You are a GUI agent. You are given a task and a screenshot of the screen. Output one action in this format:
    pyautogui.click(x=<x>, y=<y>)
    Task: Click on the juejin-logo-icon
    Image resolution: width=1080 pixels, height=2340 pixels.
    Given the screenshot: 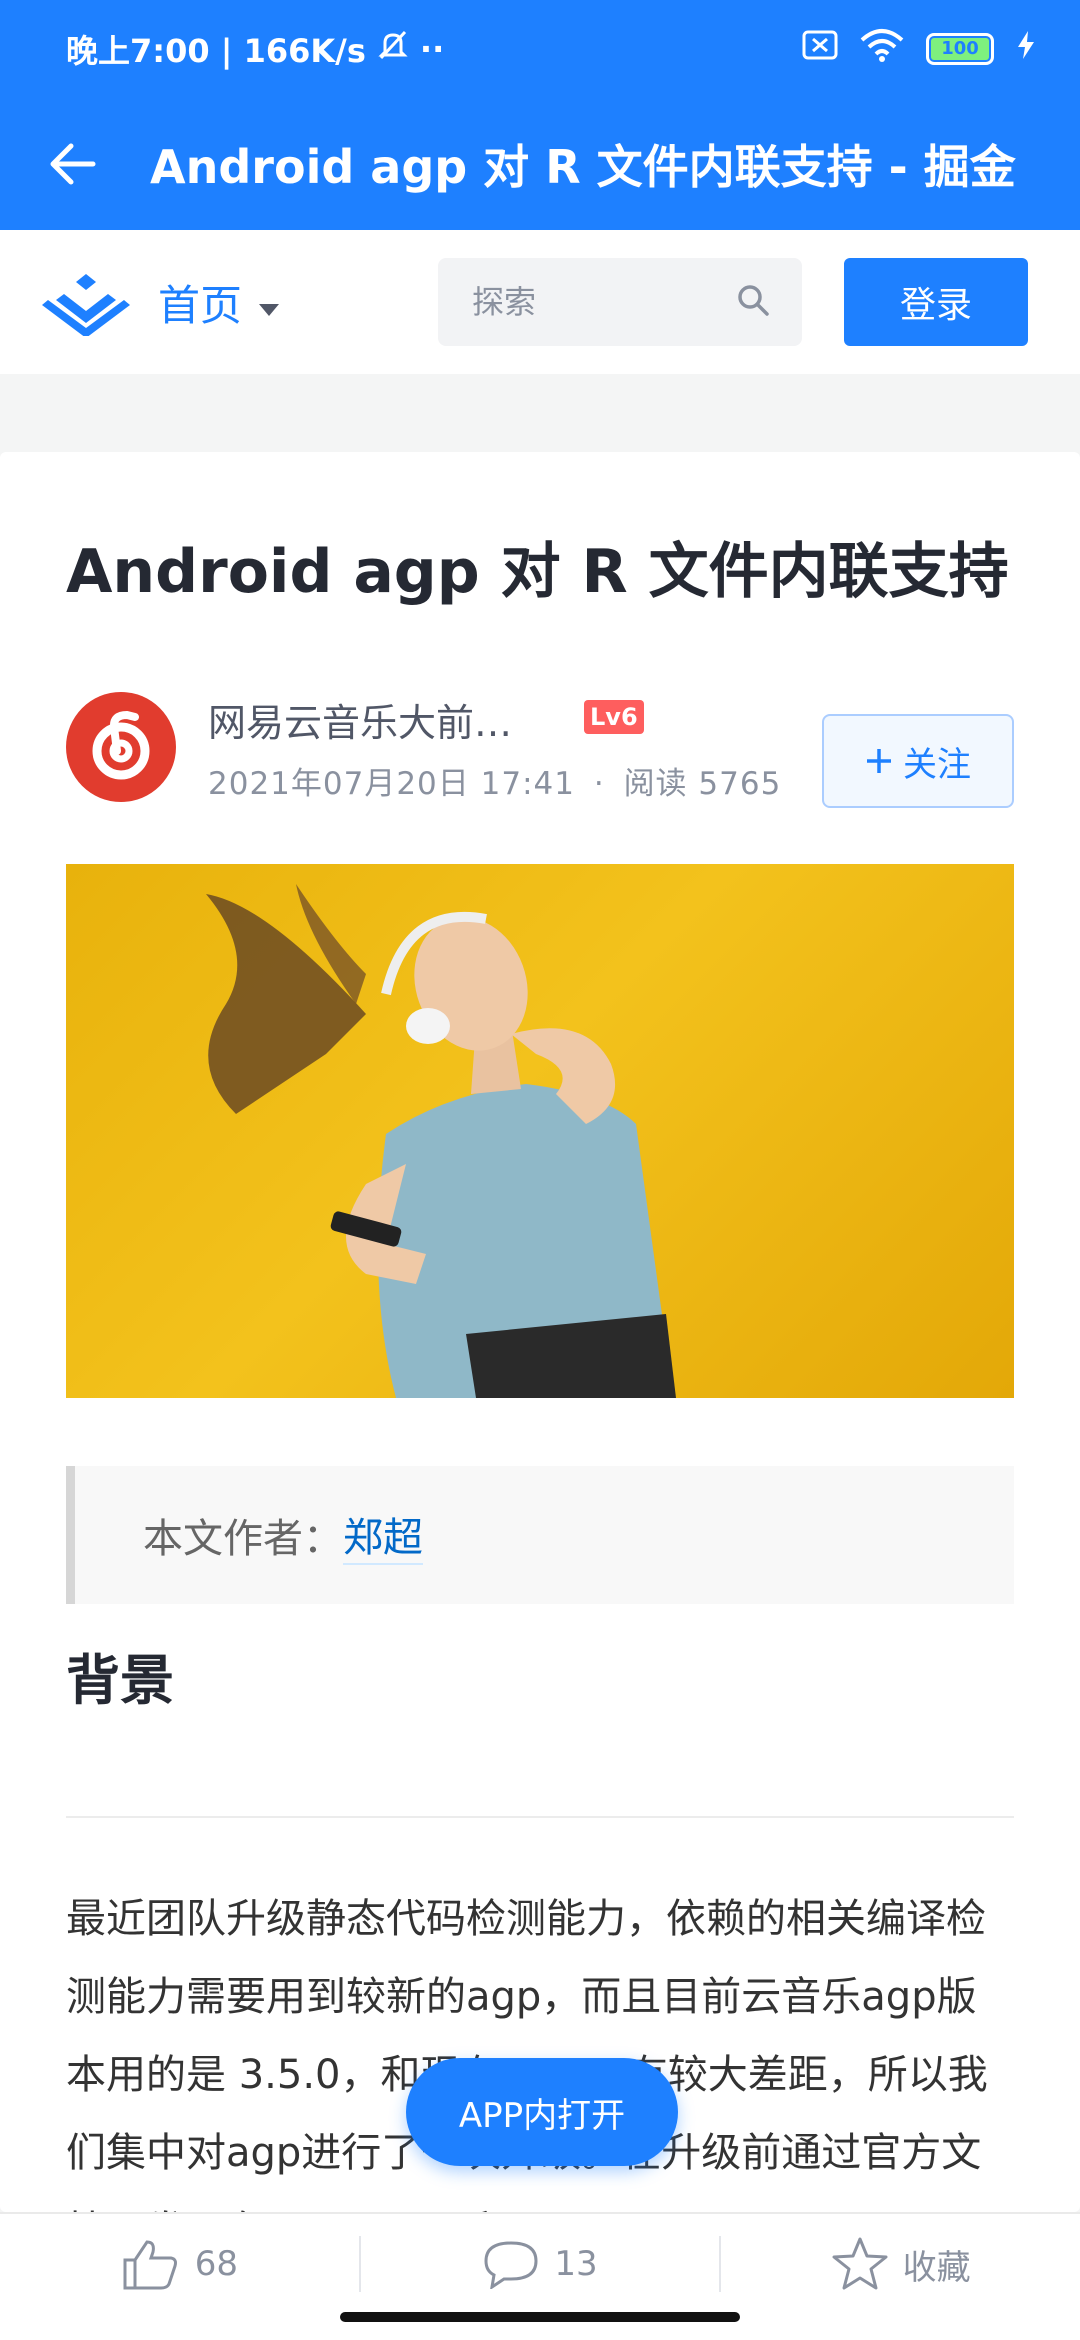 What is the action you would take?
    pyautogui.click(x=86, y=305)
    